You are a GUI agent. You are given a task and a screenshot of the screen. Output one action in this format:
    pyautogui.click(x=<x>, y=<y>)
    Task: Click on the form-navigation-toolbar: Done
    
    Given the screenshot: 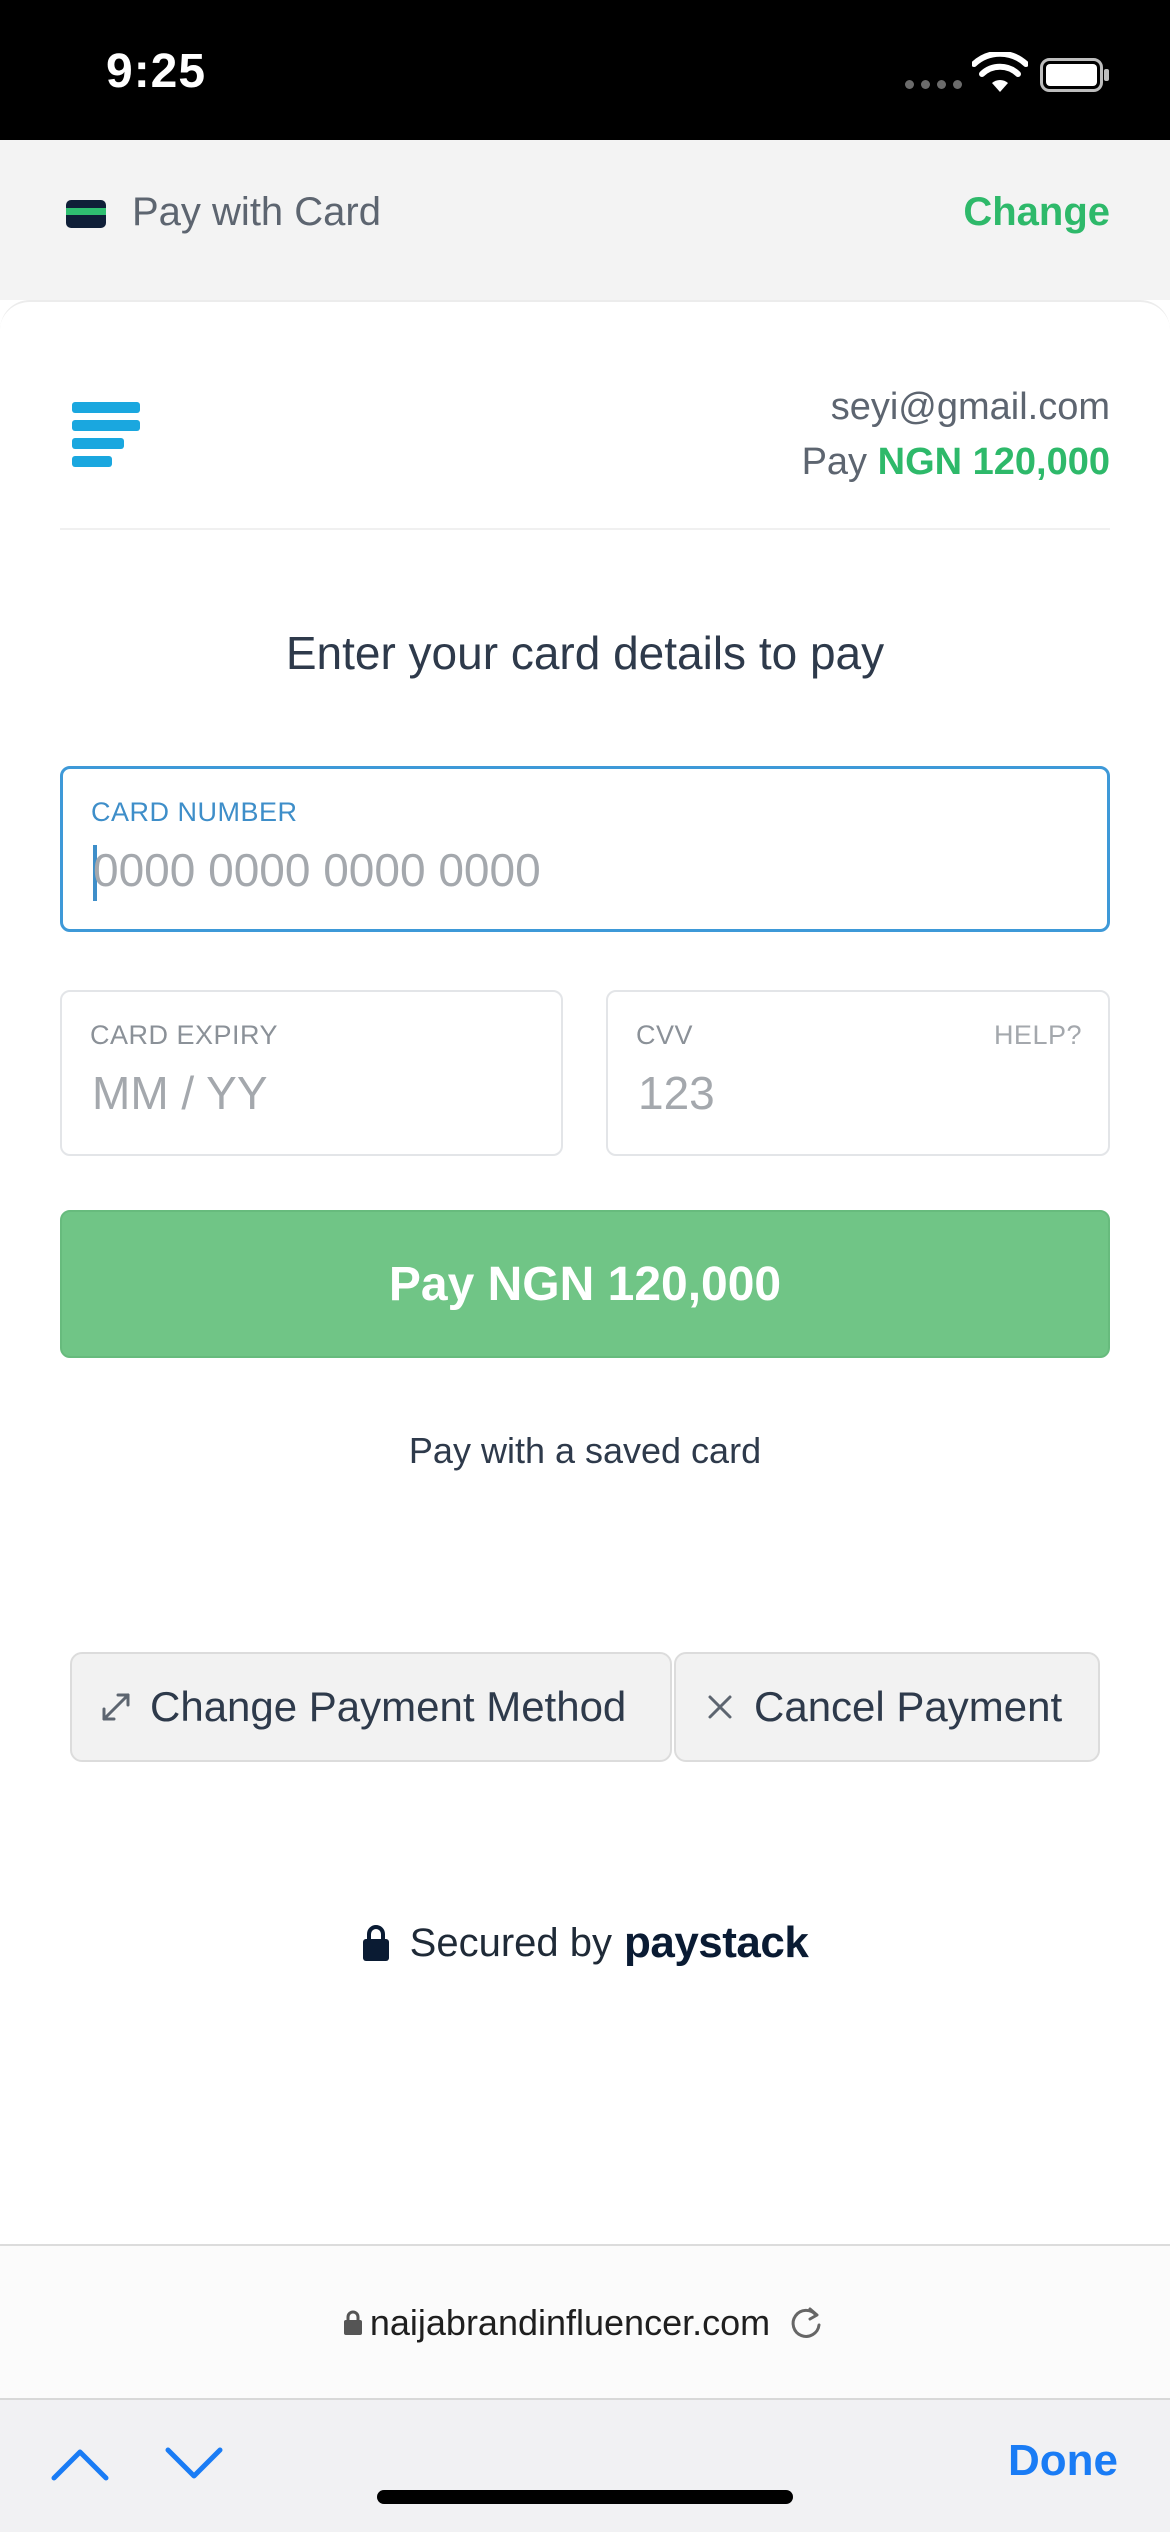 What is the action you would take?
    pyautogui.click(x=585, y=2465)
    